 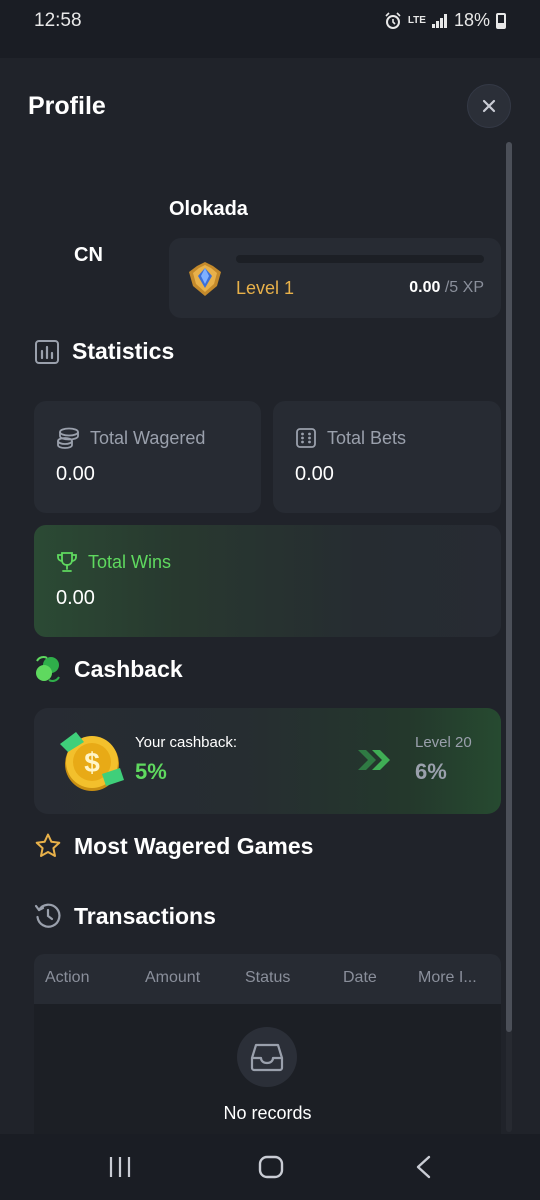 What do you see at coordinates (67, 106) in the screenshot?
I see `page-title: Profile` at bounding box center [67, 106].